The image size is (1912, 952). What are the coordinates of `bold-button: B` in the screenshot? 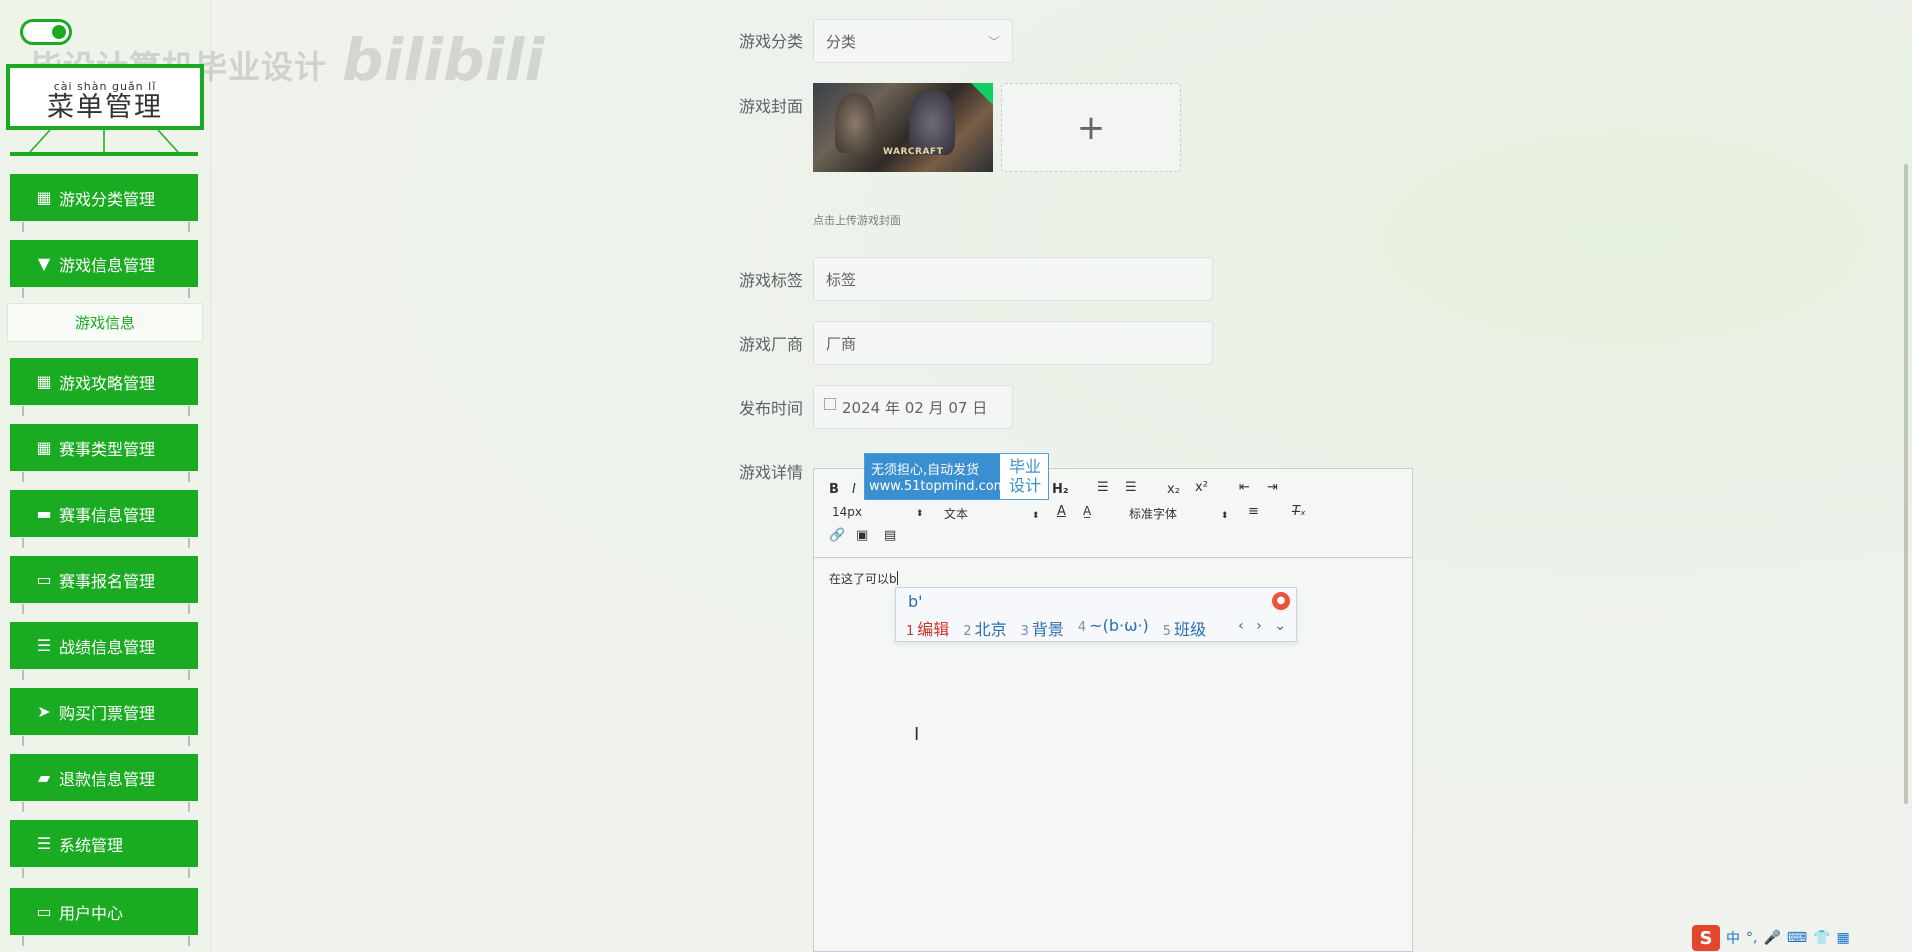 It's located at (834, 489).